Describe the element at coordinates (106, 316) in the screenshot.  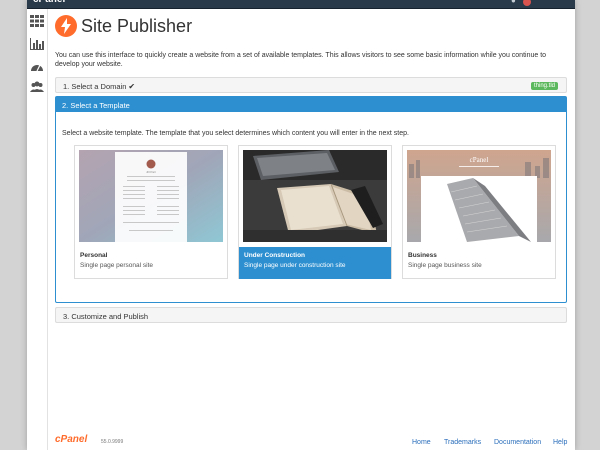
I see `step-3-label: 3. Customize and Publish` at that location.